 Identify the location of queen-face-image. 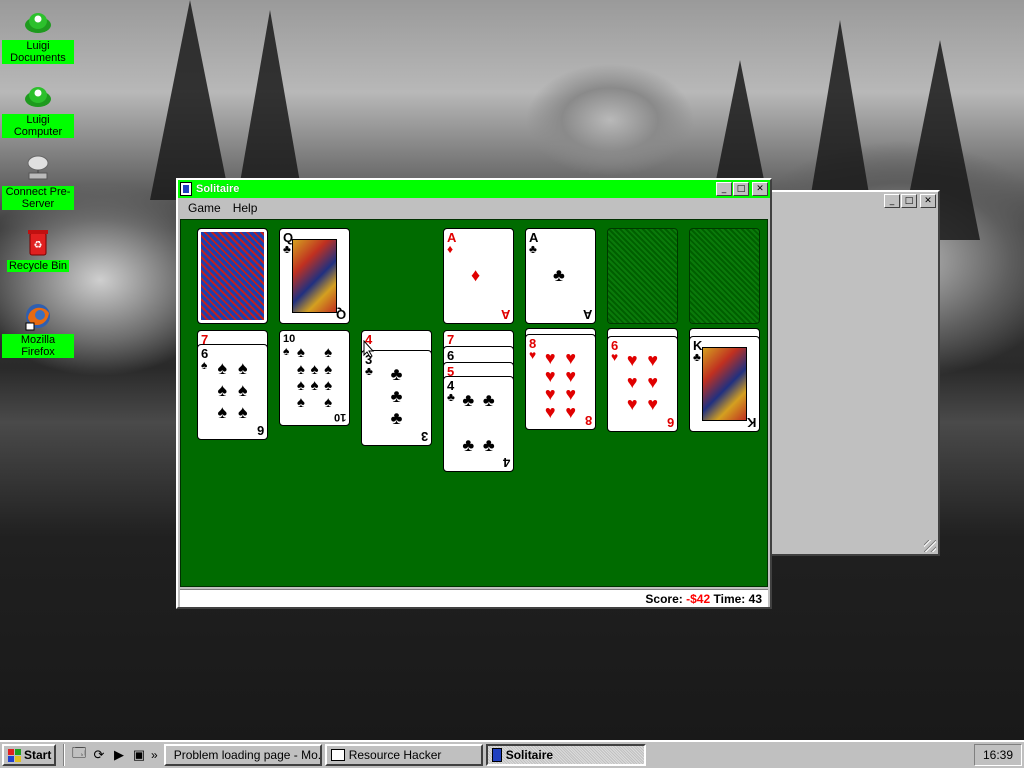
(314, 276).